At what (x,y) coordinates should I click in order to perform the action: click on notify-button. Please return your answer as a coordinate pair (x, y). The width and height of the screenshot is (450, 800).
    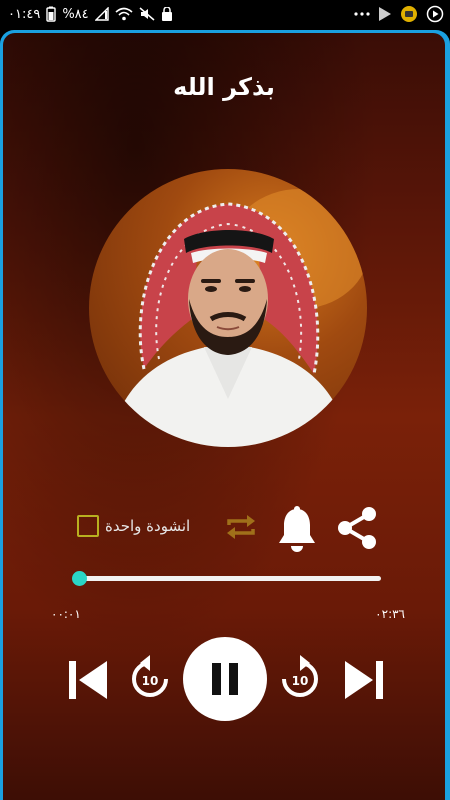
    Looking at the image, I should click on (297, 529).